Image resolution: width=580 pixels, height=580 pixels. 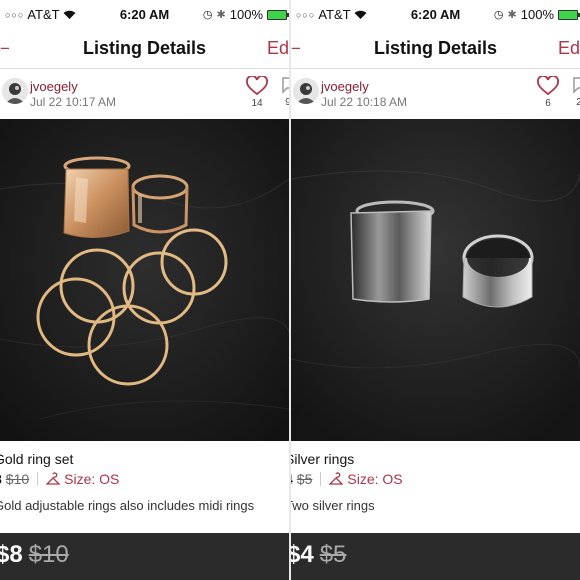 I want to click on posted-date: Jul 22 10:18 AM, so click(x=364, y=102).